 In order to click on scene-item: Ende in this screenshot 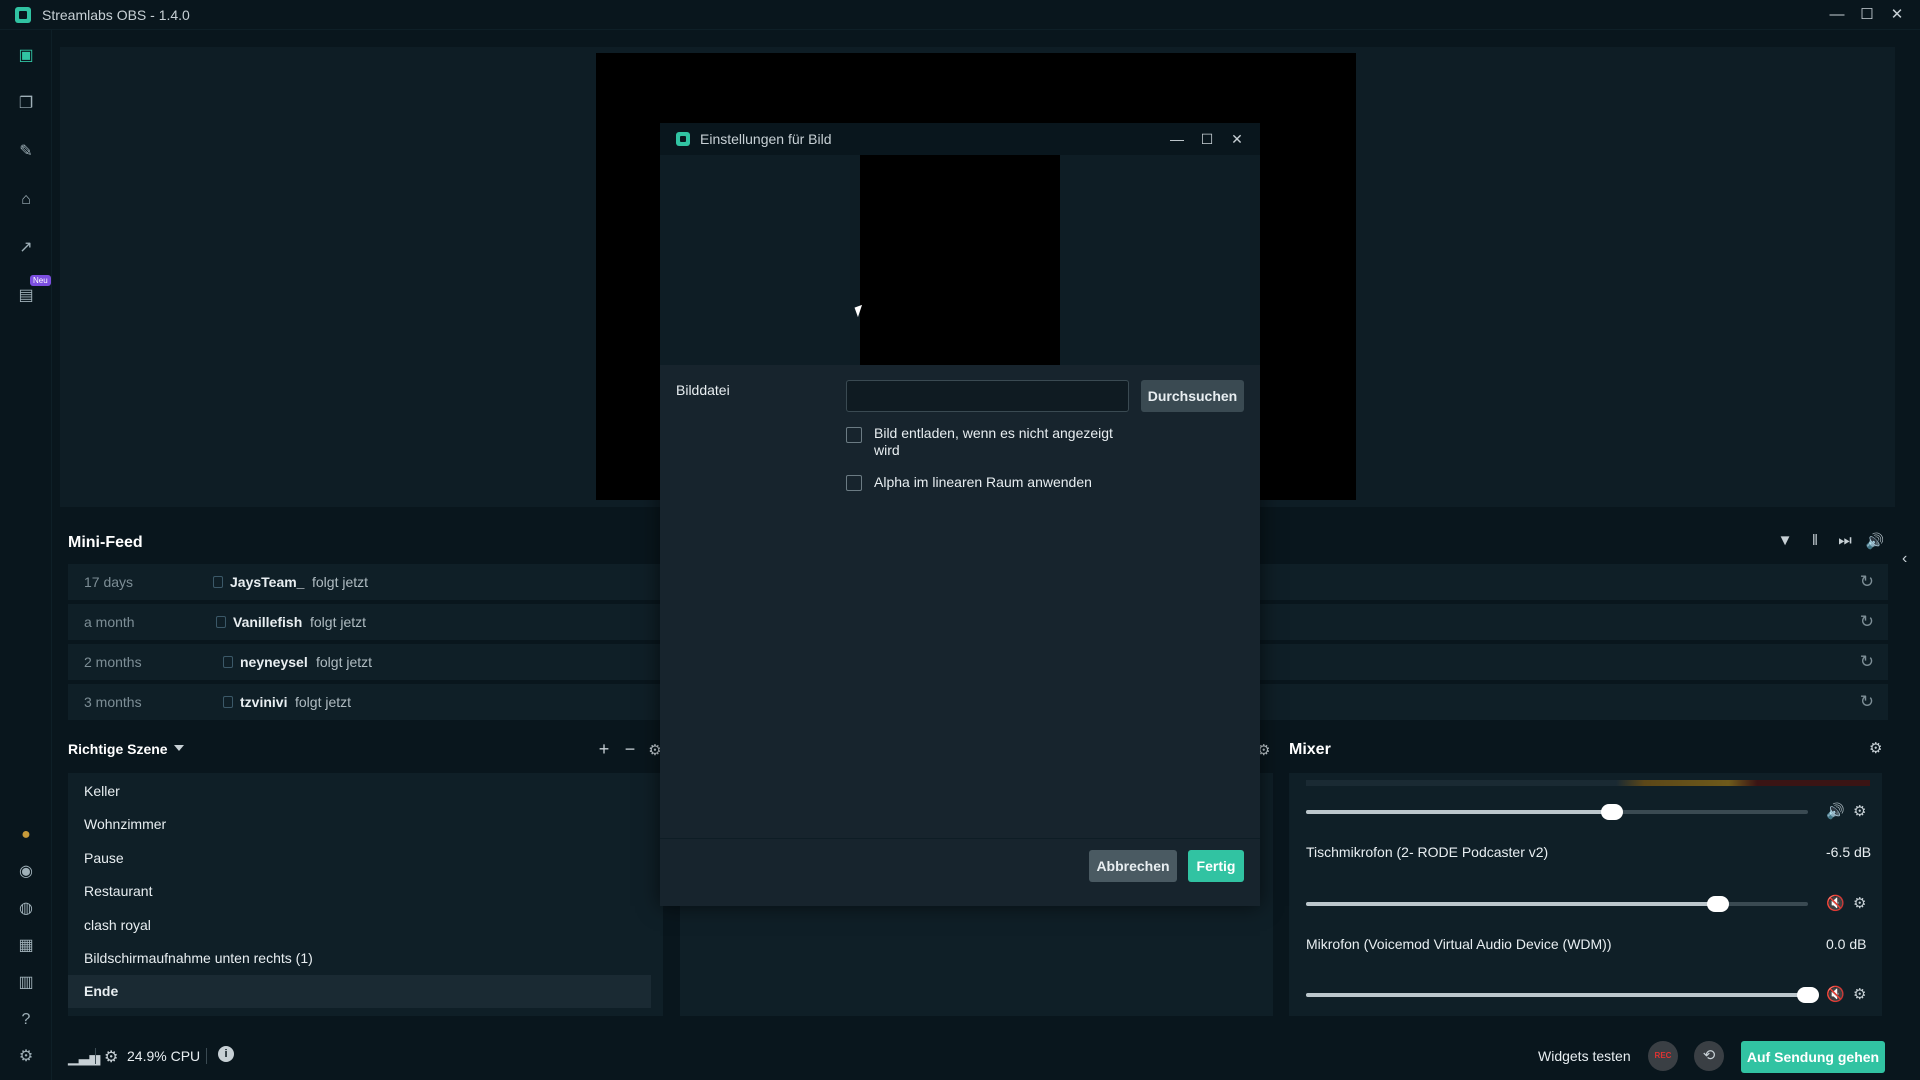, I will do `click(359, 992)`.